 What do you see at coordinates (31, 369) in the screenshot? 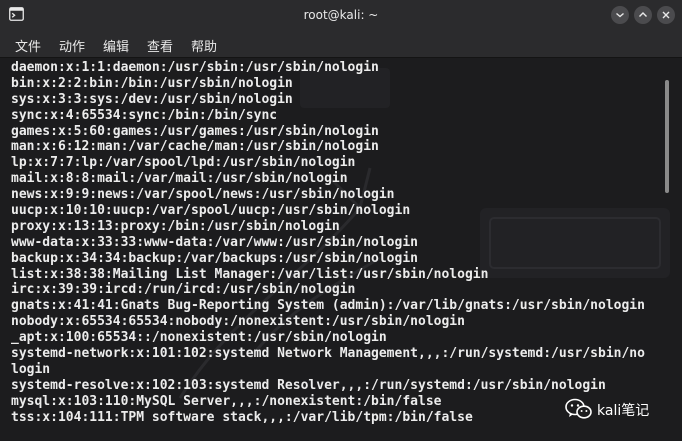
I see `terminal-line: login` at bounding box center [31, 369].